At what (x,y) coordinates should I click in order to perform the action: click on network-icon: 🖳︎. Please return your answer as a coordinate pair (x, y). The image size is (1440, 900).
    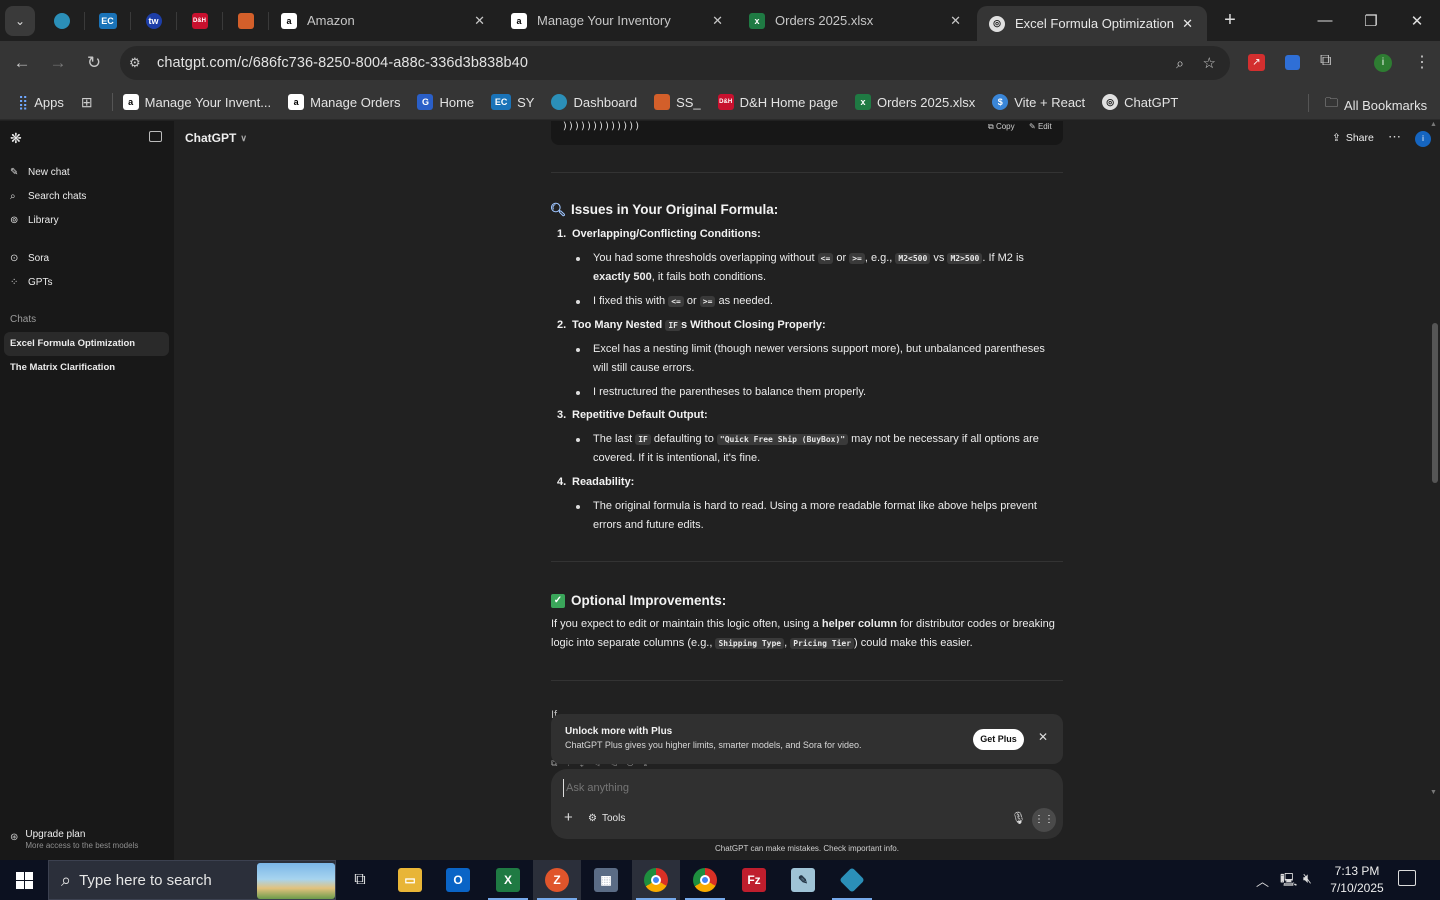
    Looking at the image, I should click on (1288, 882).